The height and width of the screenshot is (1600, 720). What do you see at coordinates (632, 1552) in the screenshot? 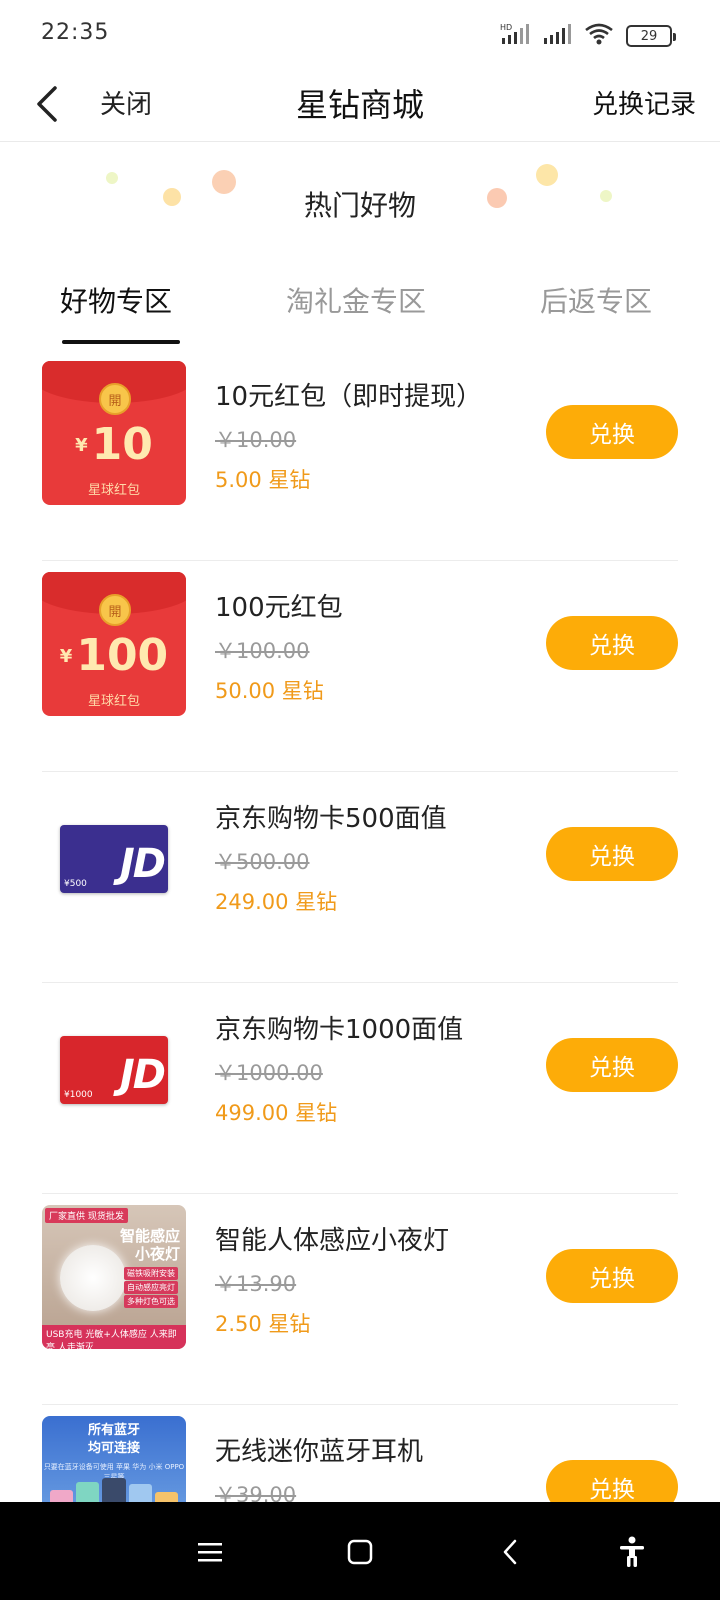
I see `accessibility-icon` at bounding box center [632, 1552].